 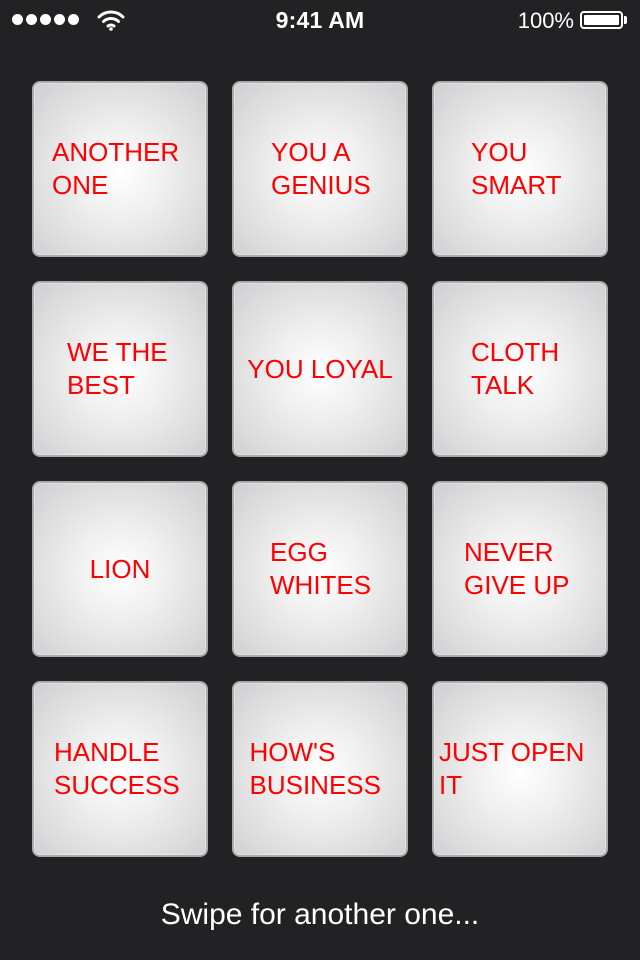 I want to click on phrase-label: YOU A GENIUS, so click(x=321, y=168).